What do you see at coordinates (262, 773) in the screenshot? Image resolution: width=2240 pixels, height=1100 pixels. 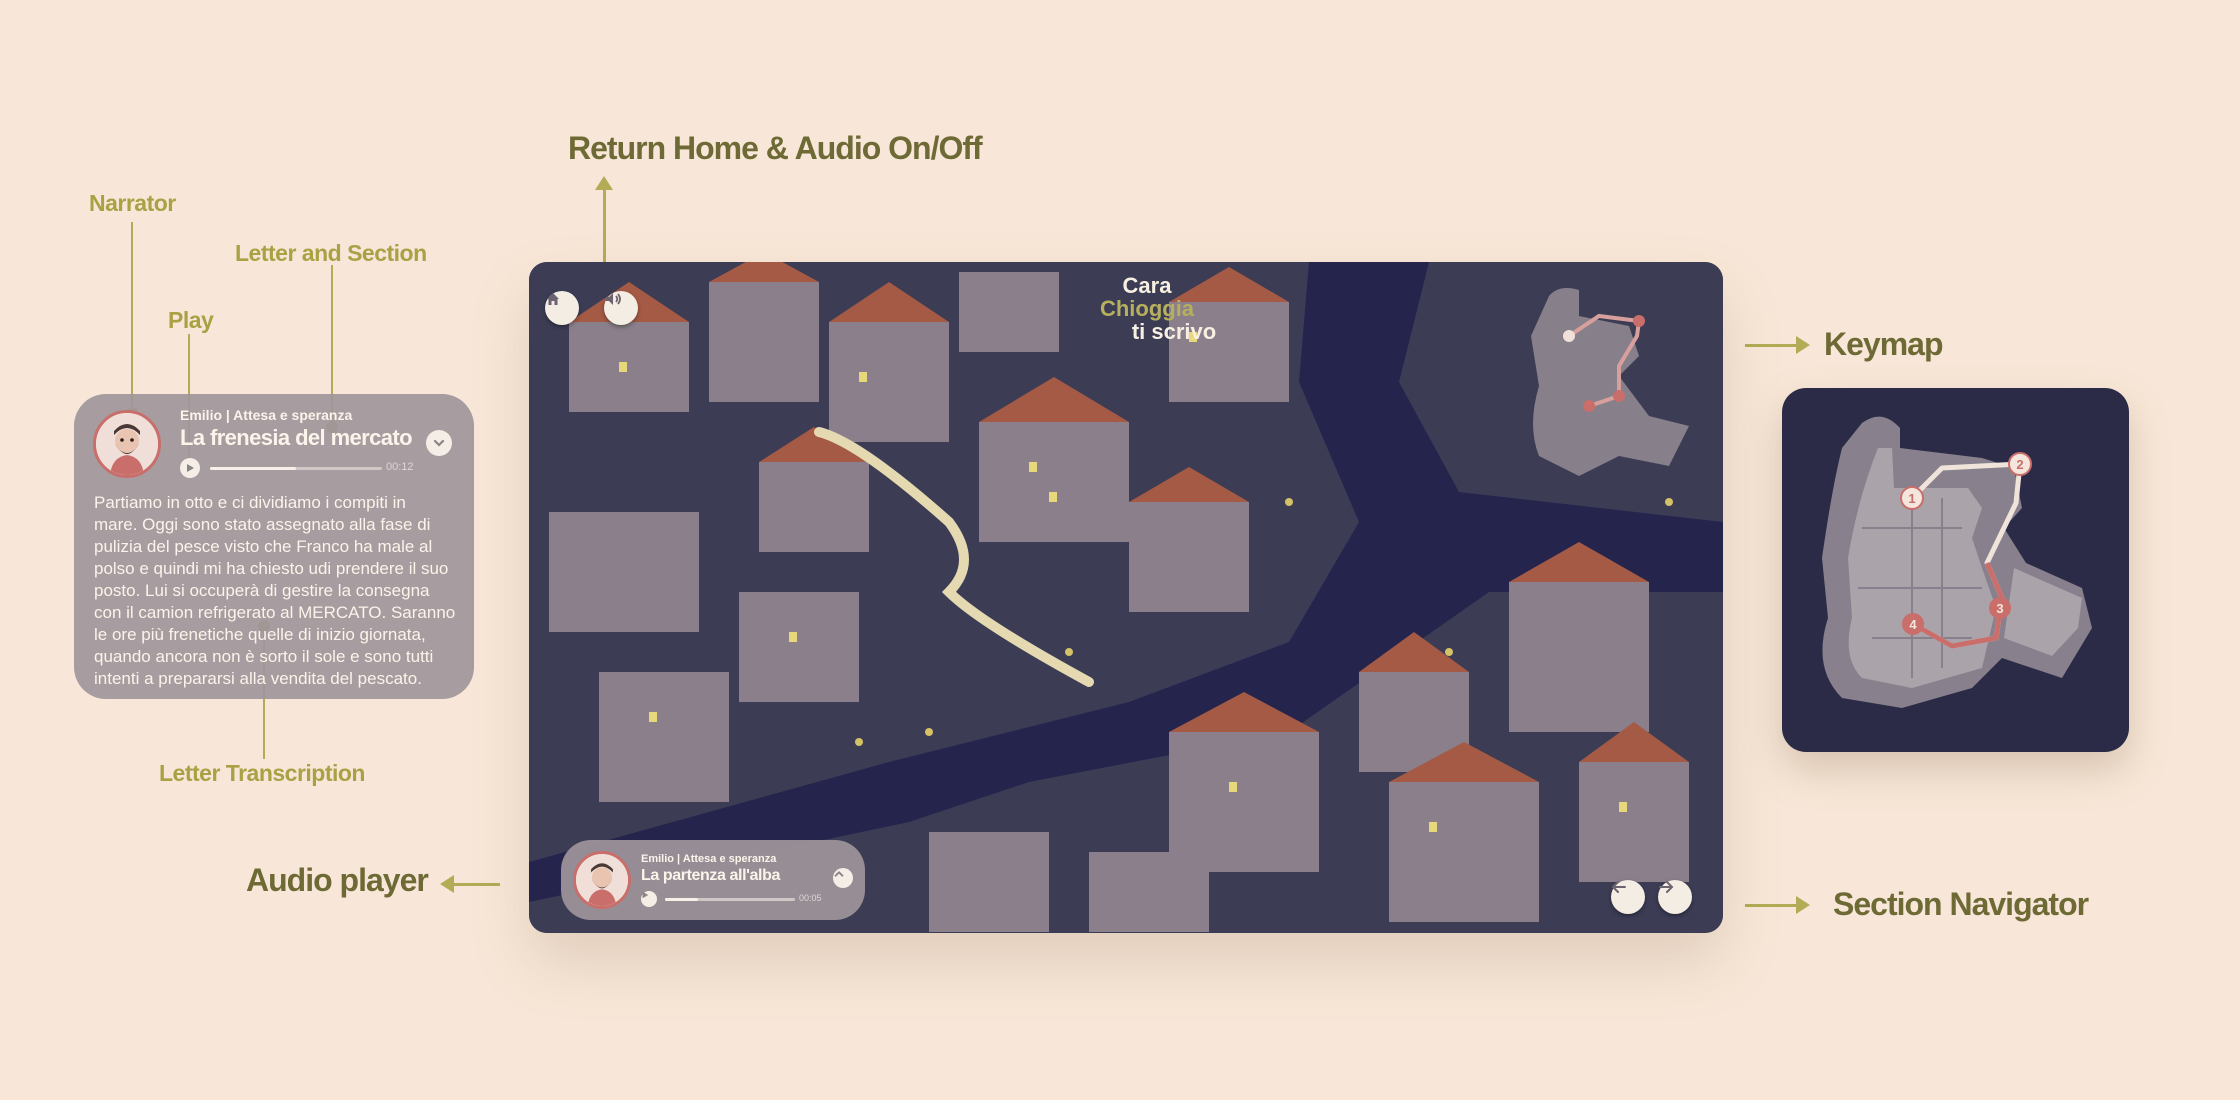 I see `annotation-letter-transcription: Letter Transcription` at bounding box center [262, 773].